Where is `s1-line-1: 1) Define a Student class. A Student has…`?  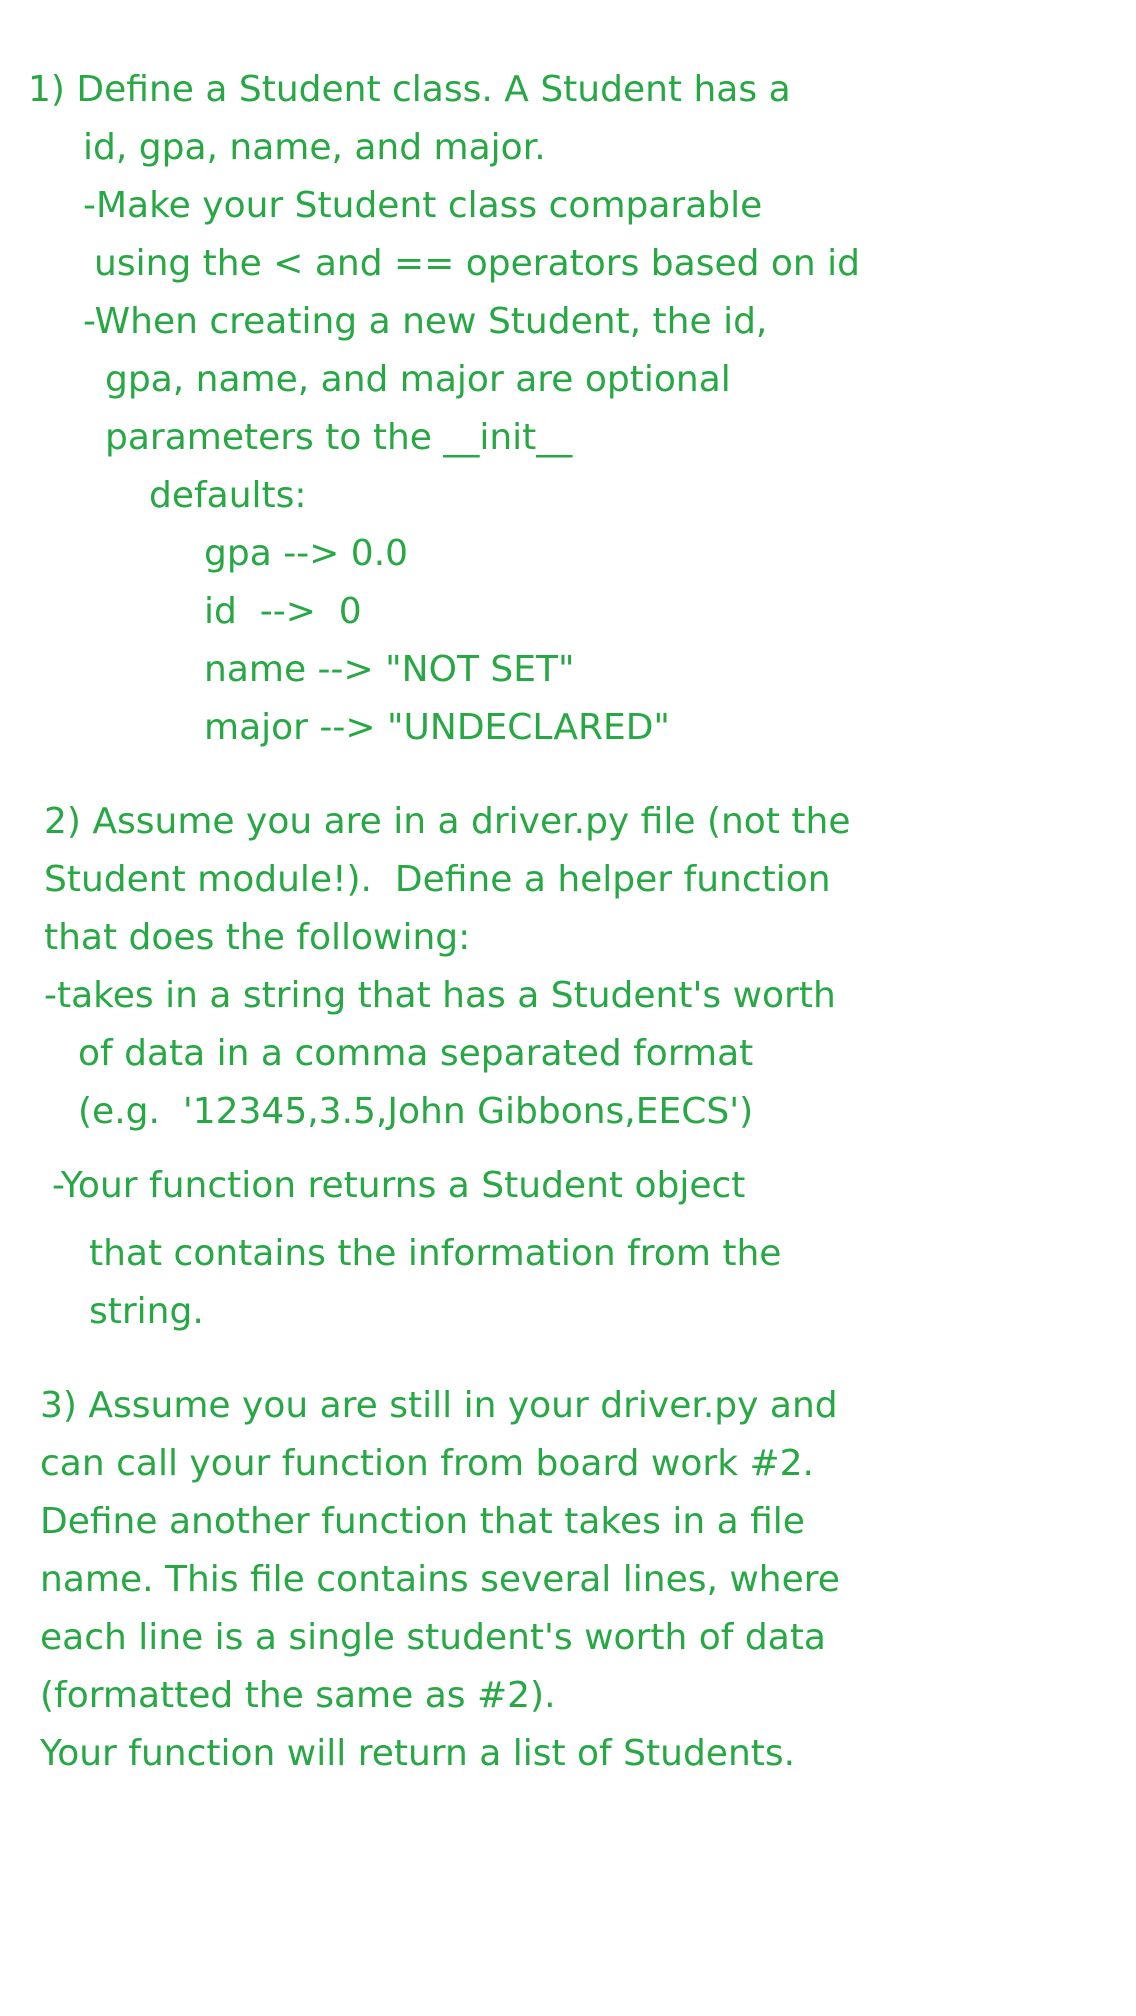 s1-line-1: 1) Define a Student class. A Student has… is located at coordinates (409, 89).